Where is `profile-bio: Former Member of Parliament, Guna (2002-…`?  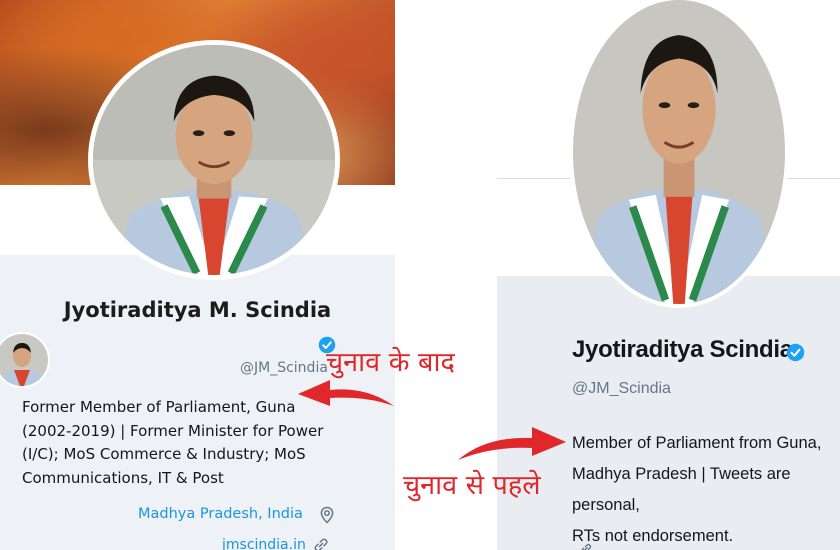 profile-bio: Former Member of Parliament, Guna (2002-… is located at coordinates (173, 442).